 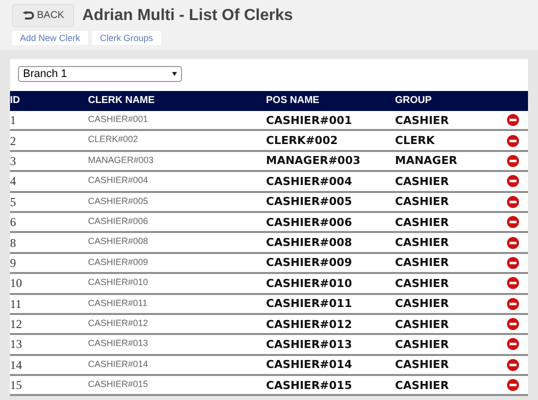 I want to click on column-header: CLERK NAME, so click(x=121, y=100).